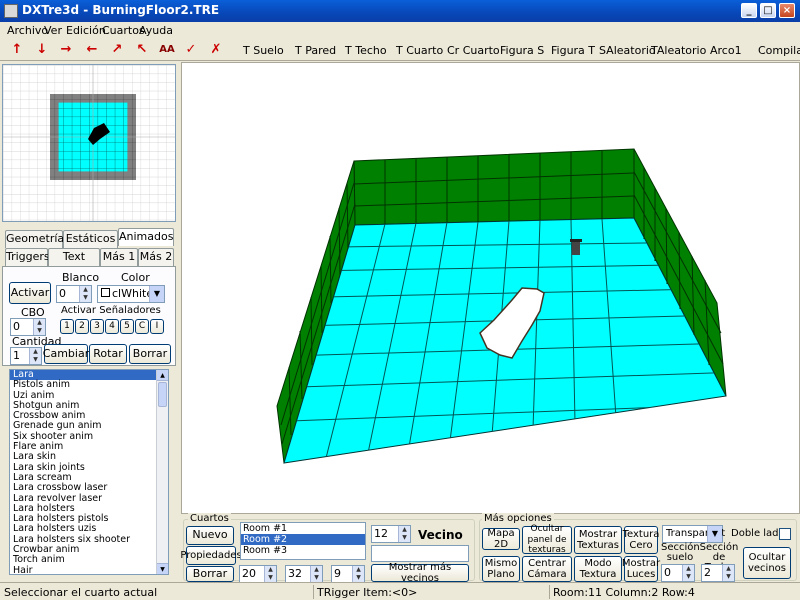  What do you see at coordinates (598, 569) in the screenshot?
I see `modo-textura-button: Modo Textura` at bounding box center [598, 569].